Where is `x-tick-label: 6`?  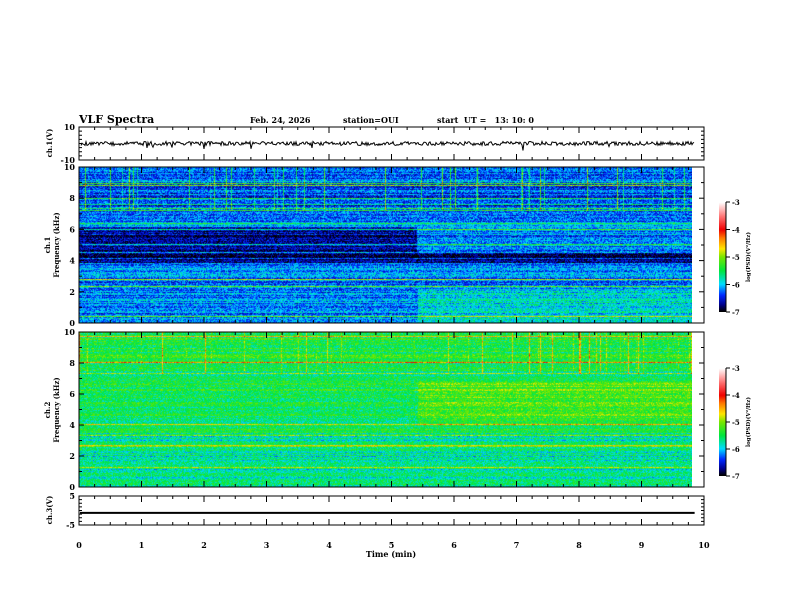
x-tick-label: 6 is located at coordinates (454, 545).